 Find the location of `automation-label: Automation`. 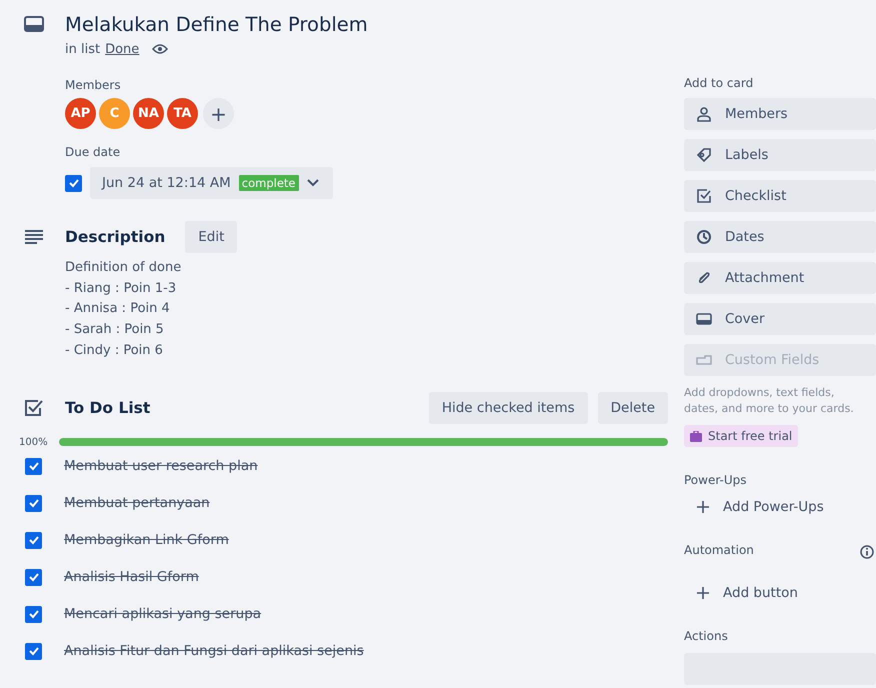

automation-label: Automation is located at coordinates (719, 551).